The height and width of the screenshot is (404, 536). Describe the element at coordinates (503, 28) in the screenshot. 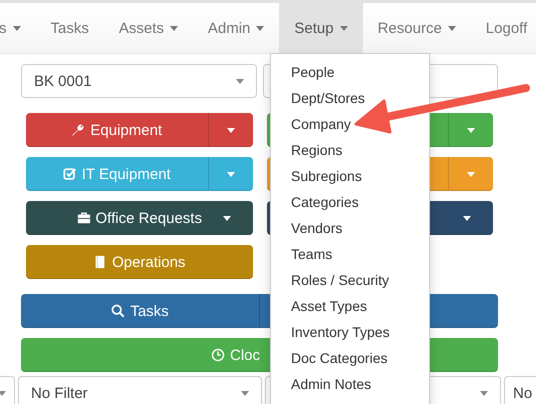

I see `nav-menu-item: Logoff` at that location.